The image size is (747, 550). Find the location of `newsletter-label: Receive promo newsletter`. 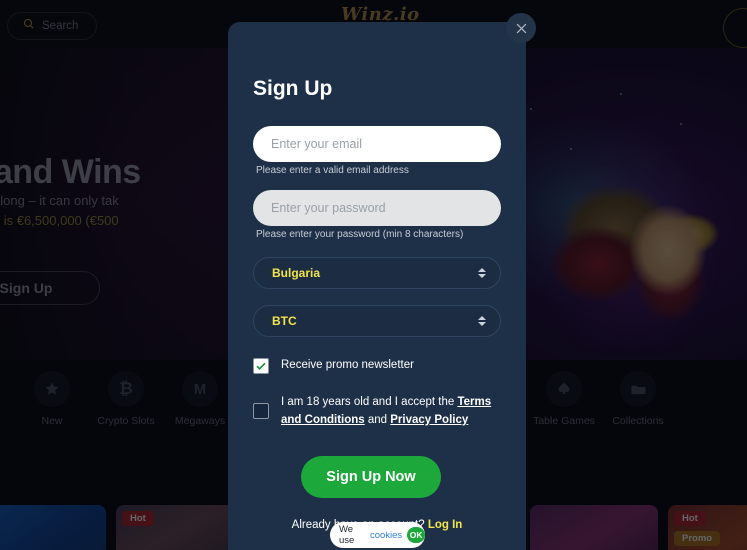

newsletter-label: Receive promo newsletter is located at coordinates (347, 365).